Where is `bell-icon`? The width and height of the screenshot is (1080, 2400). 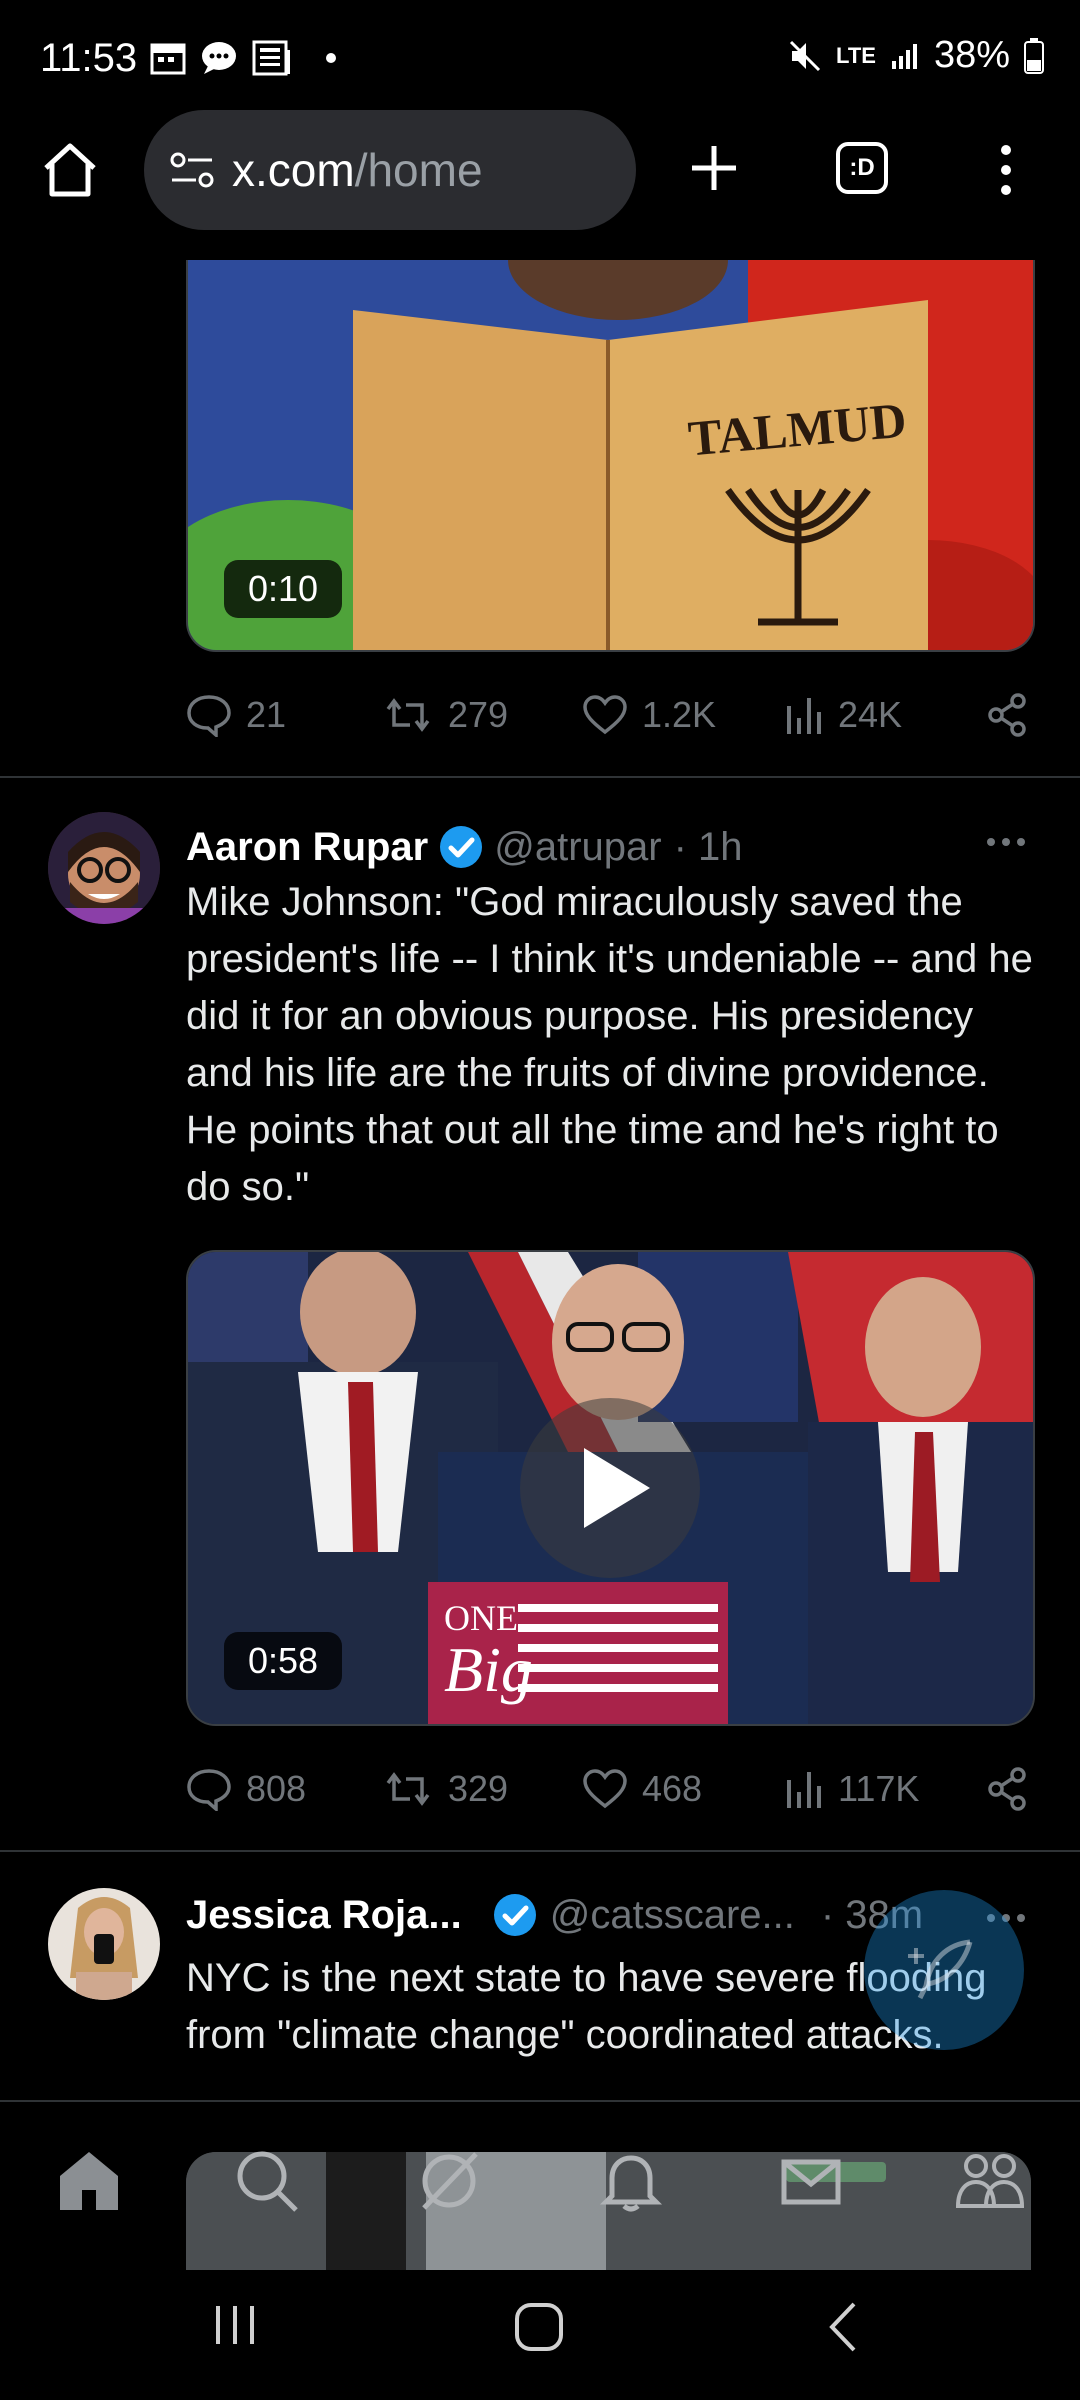 bell-icon is located at coordinates (631, 2183).